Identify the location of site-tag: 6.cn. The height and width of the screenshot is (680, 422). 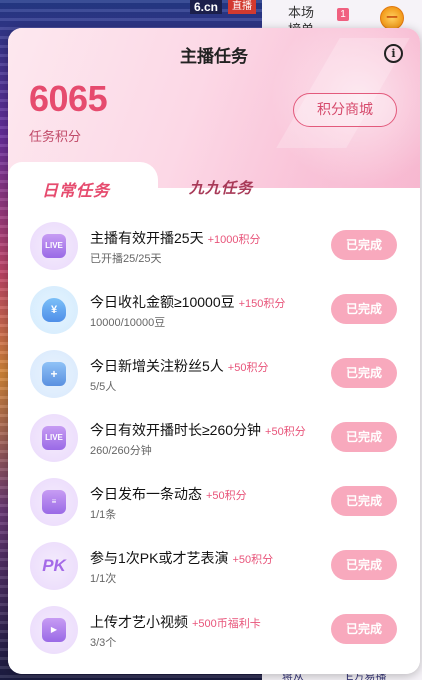
(206, 7).